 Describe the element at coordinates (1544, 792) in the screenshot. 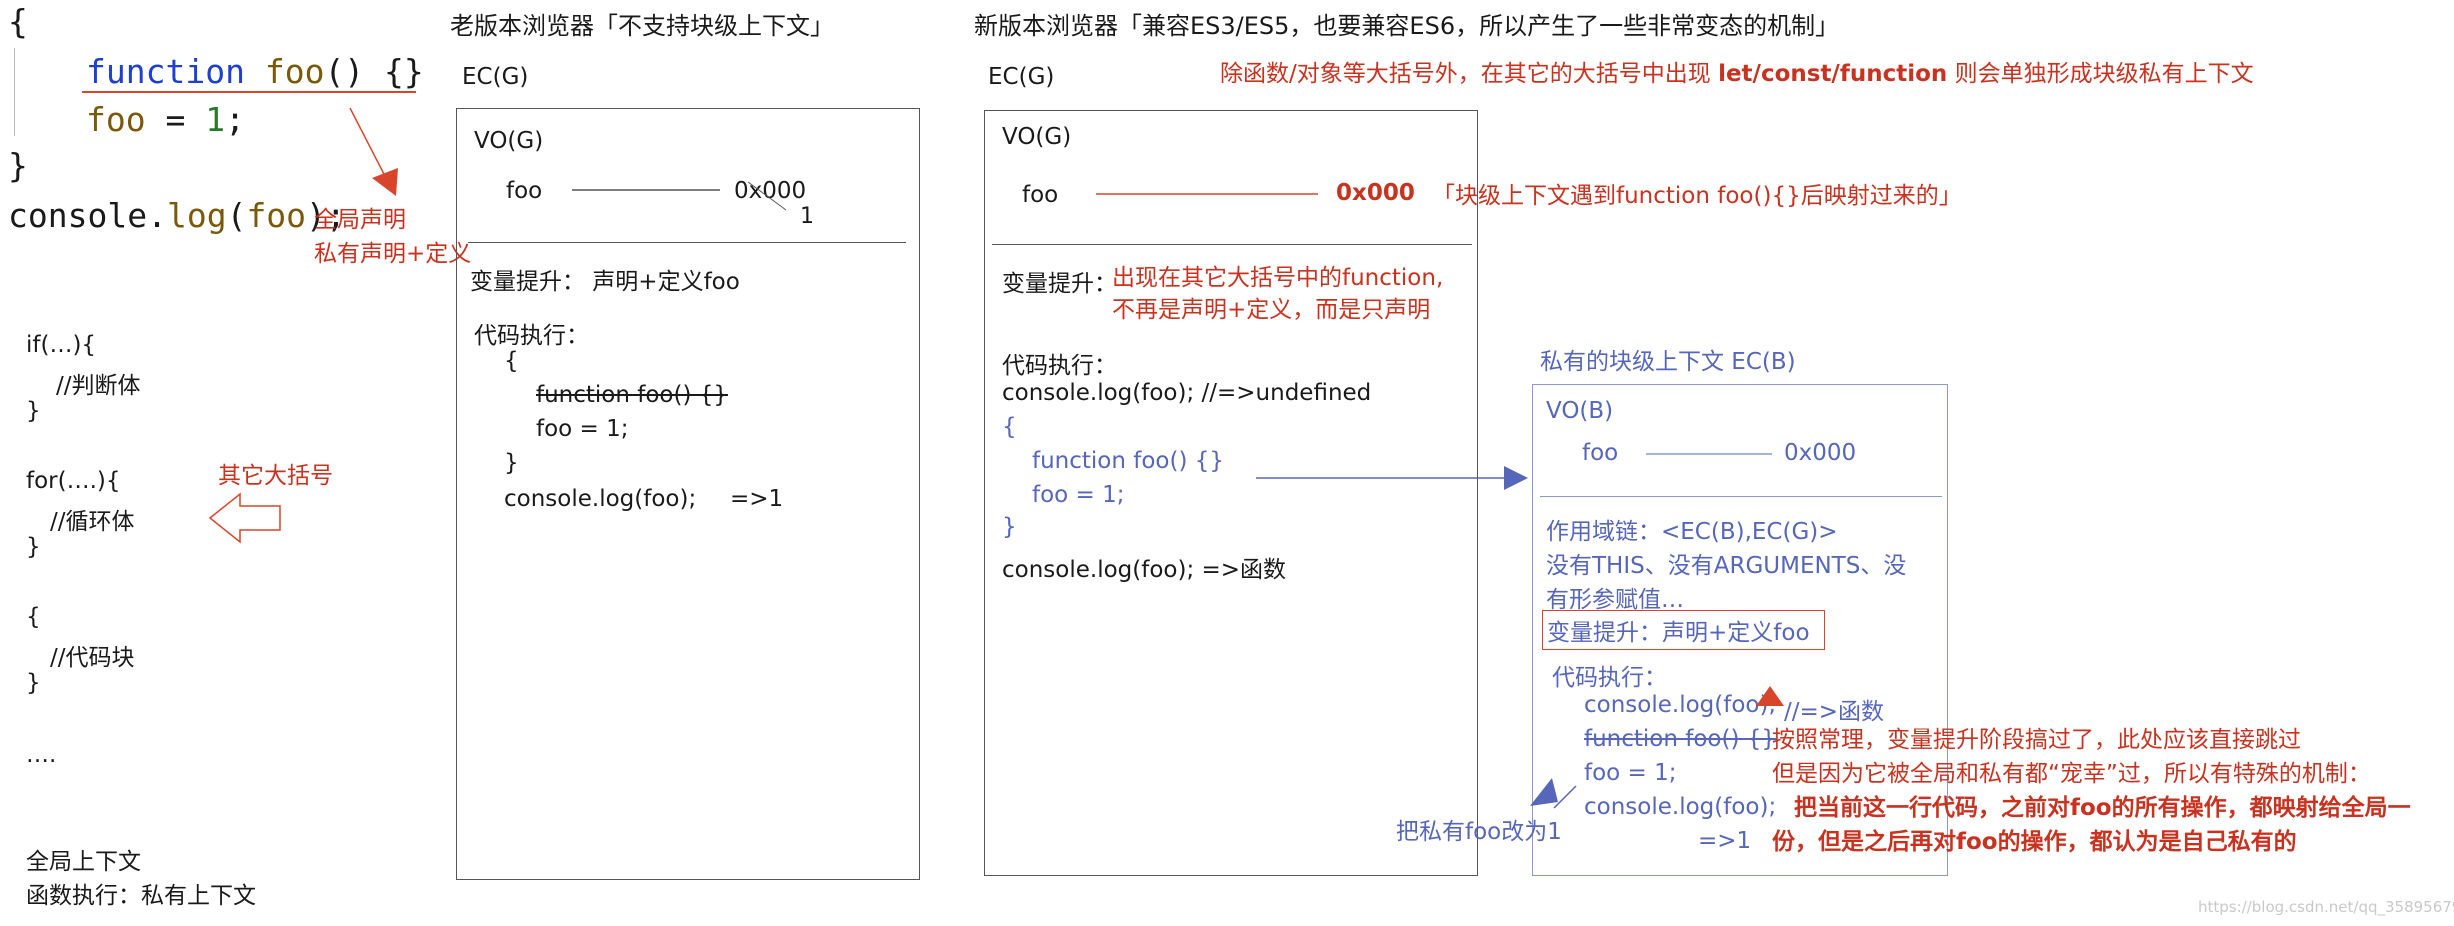

I see `private-arrow-head` at that location.